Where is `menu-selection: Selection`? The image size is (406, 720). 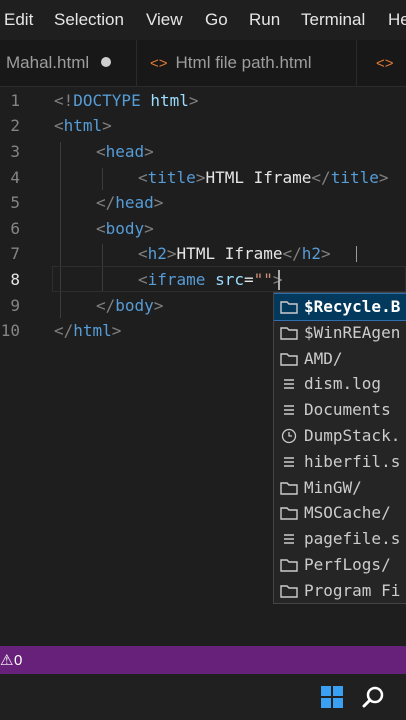
menu-selection: Selection is located at coordinates (89, 20).